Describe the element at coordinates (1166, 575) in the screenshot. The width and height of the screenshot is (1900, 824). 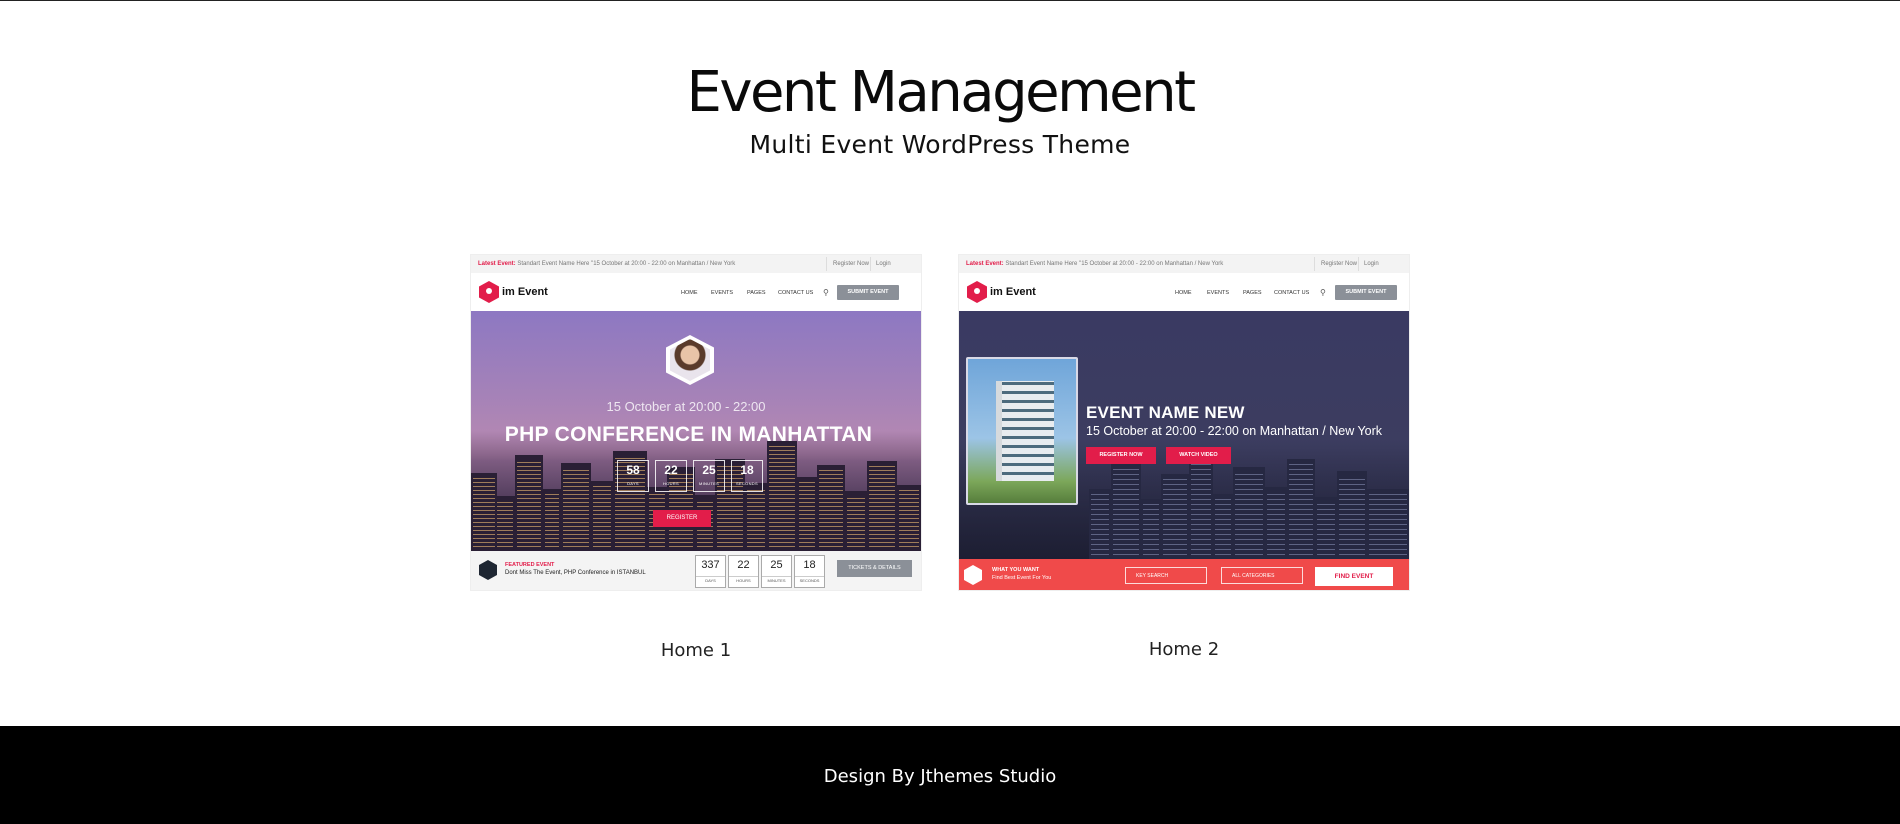
I see `preview-key-field: KEY SEARCH` at that location.